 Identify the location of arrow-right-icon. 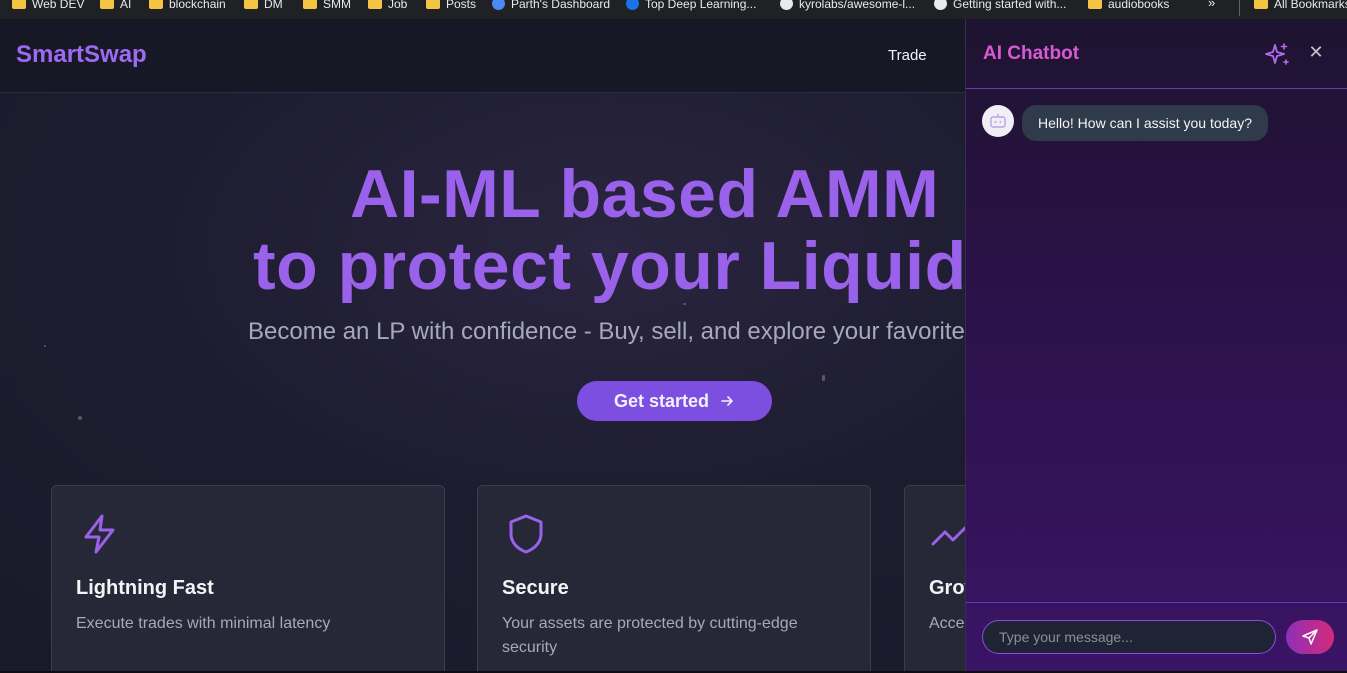
(727, 401).